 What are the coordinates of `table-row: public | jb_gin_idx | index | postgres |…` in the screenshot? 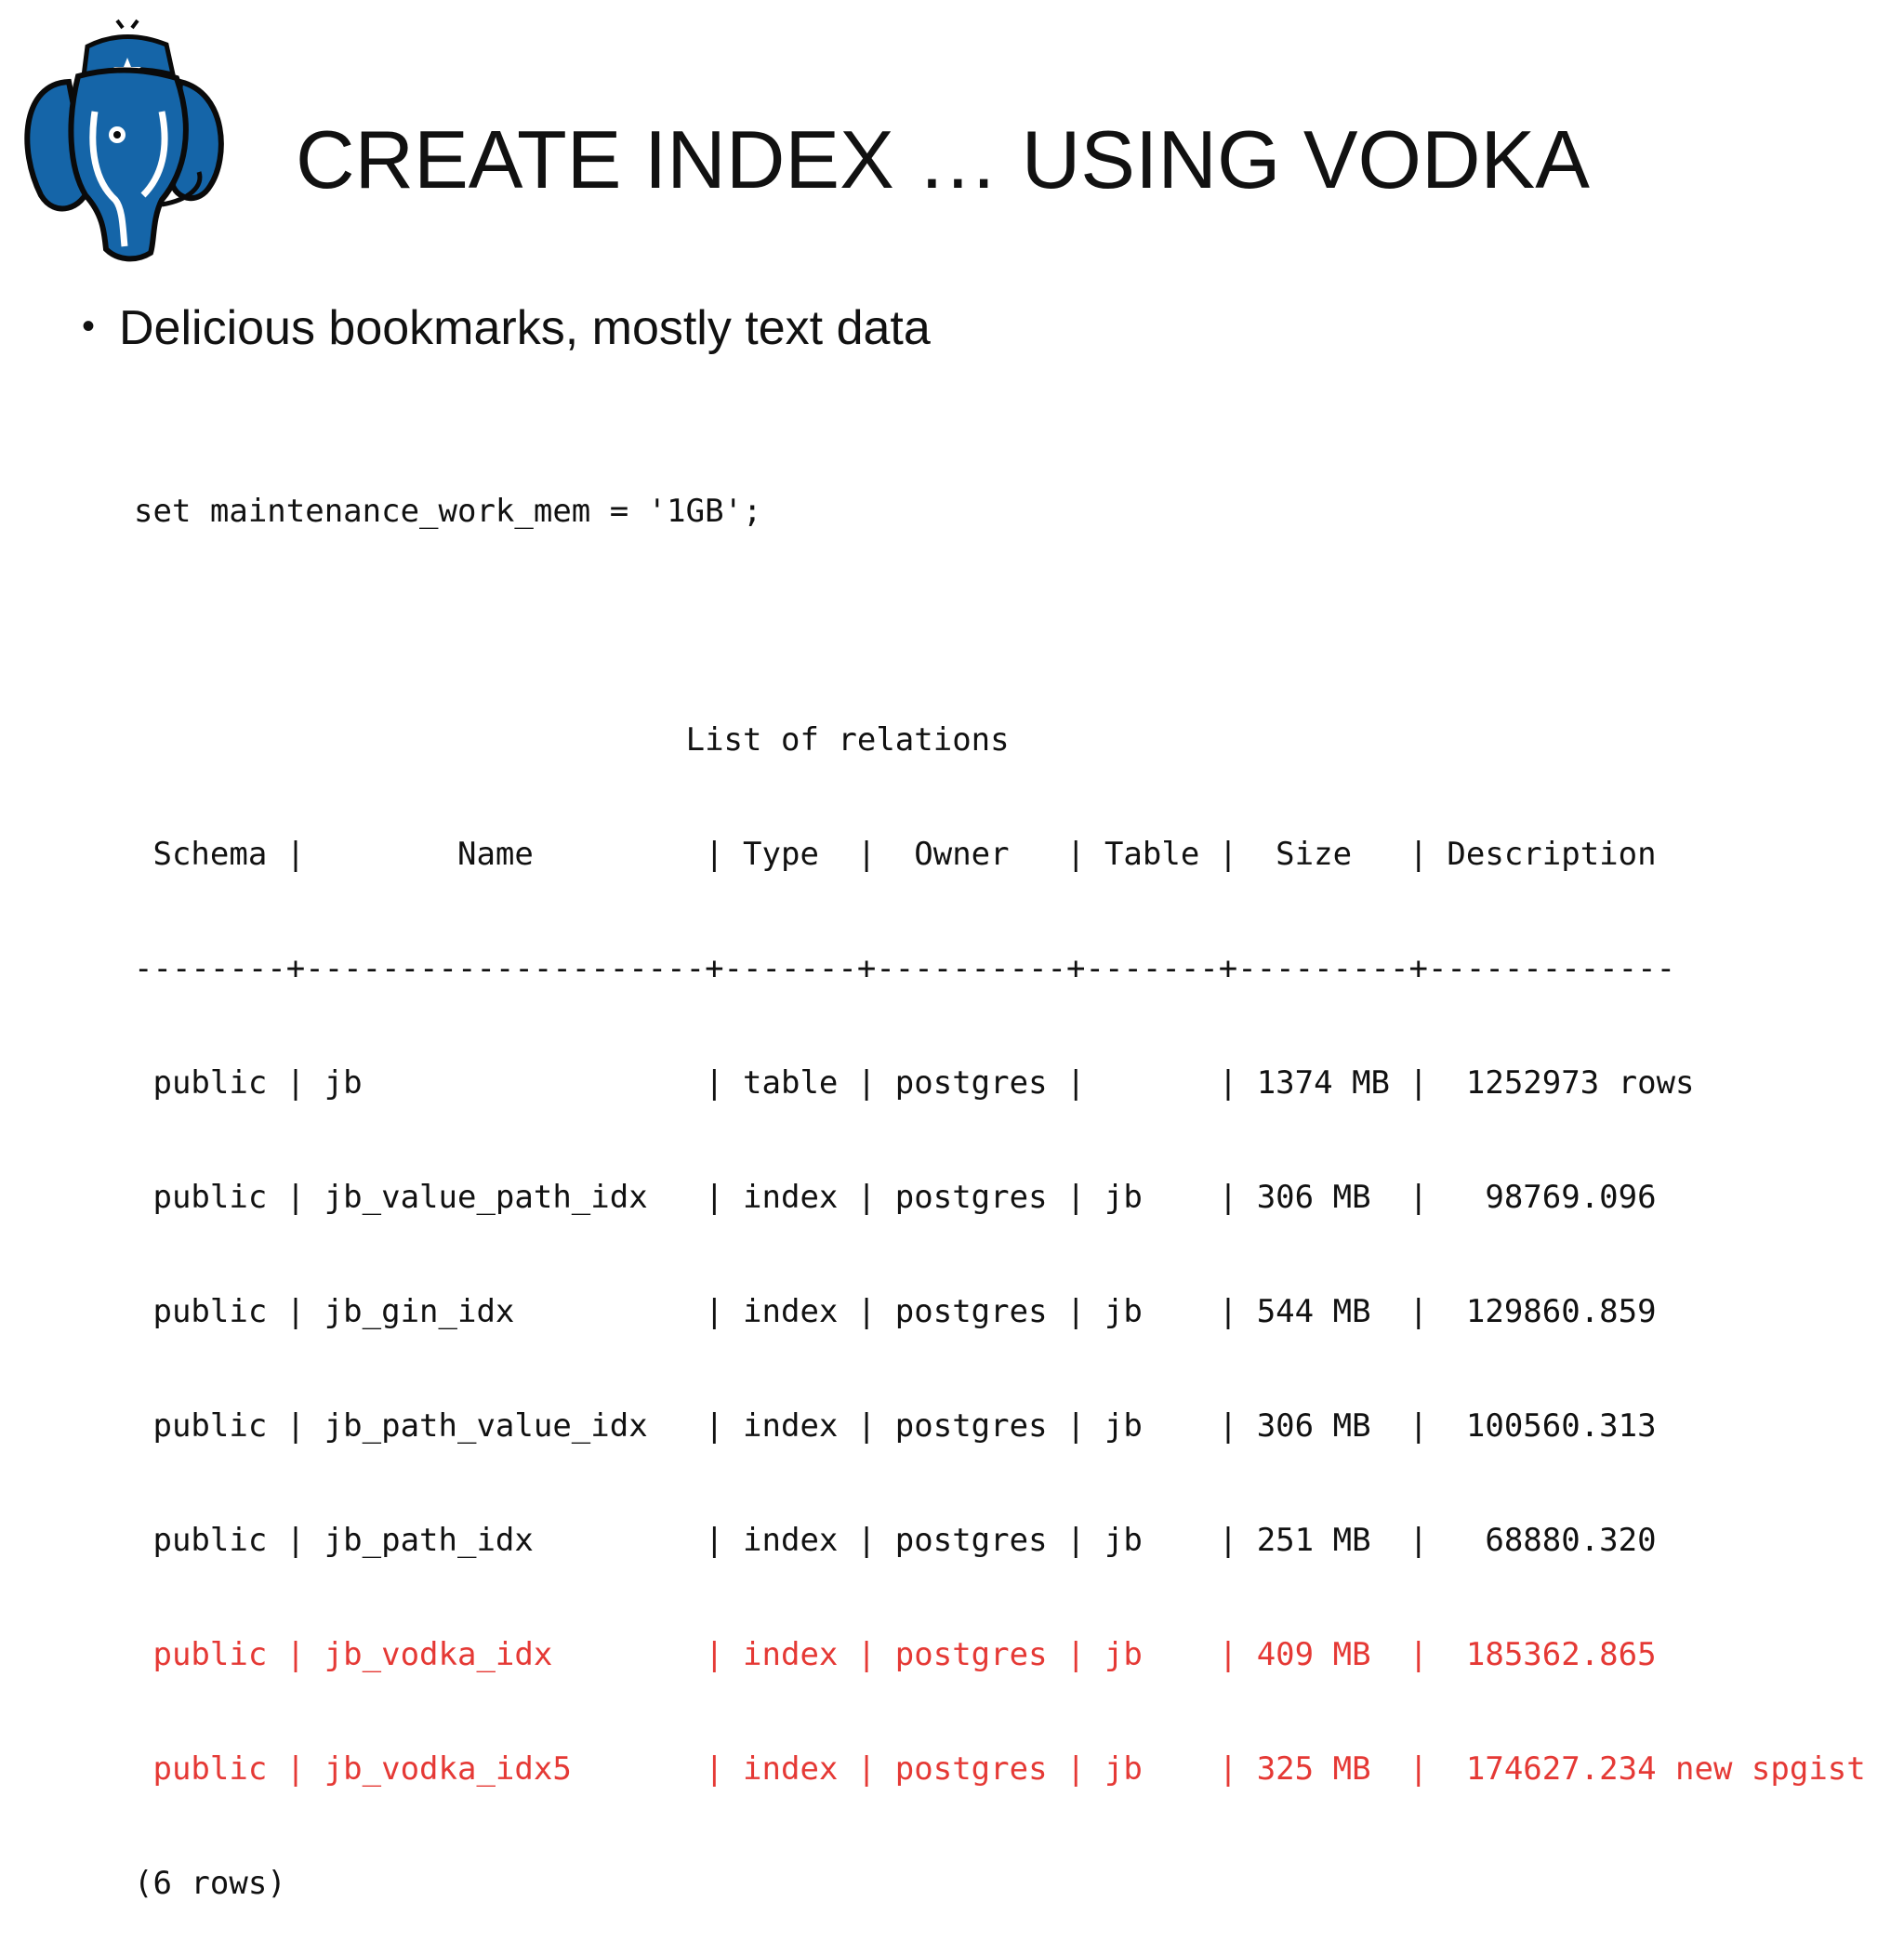 It's located at (895, 1312).